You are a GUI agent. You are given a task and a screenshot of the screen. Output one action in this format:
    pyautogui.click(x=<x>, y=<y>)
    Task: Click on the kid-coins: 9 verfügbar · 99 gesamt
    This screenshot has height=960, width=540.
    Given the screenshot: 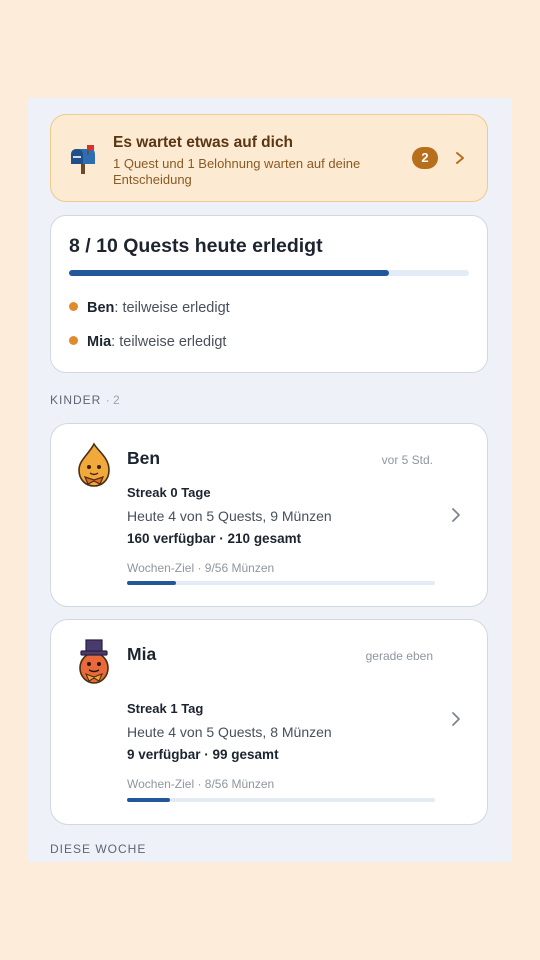 What is the action you would take?
    pyautogui.click(x=203, y=754)
    